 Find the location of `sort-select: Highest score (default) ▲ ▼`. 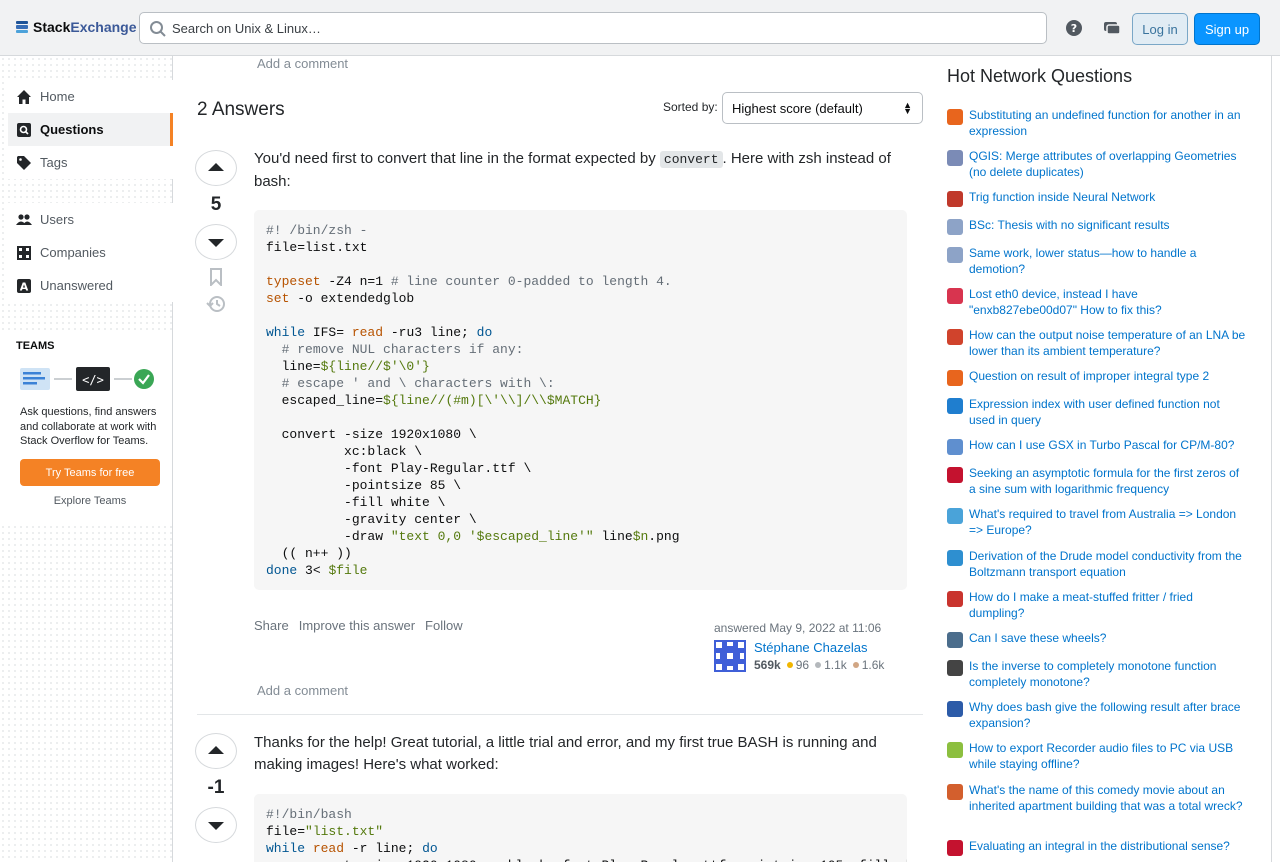

sort-select: Highest score (default) ▲ ▼ is located at coordinates (822, 108).